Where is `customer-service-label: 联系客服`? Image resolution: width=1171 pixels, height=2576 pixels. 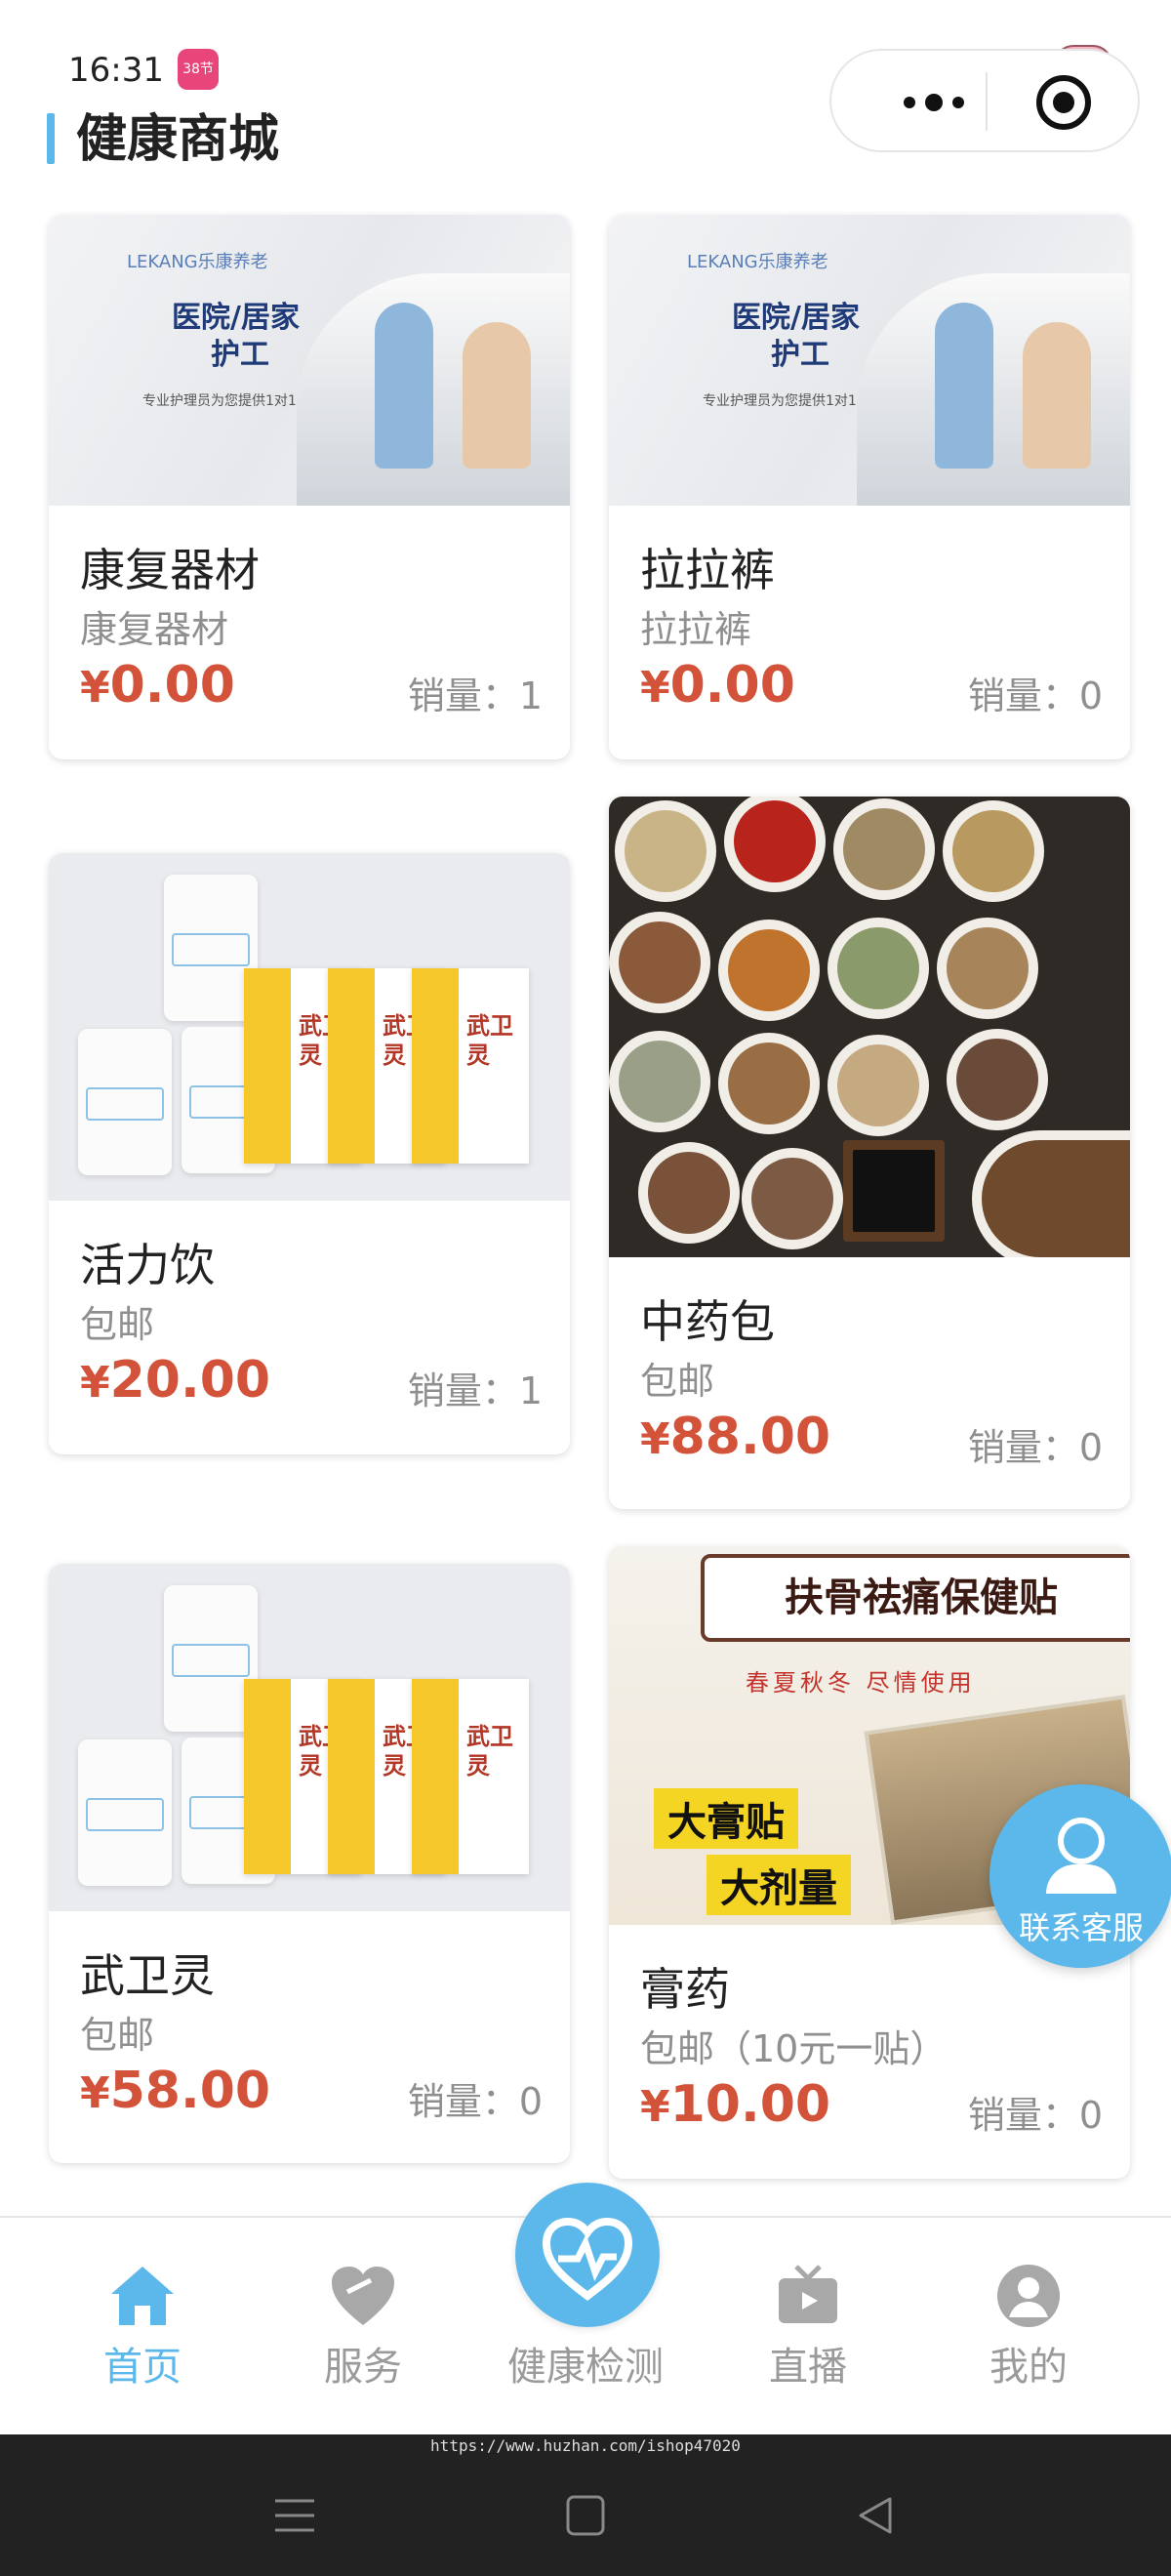
customer-service-label: 联系客服 is located at coordinates (1081, 1927).